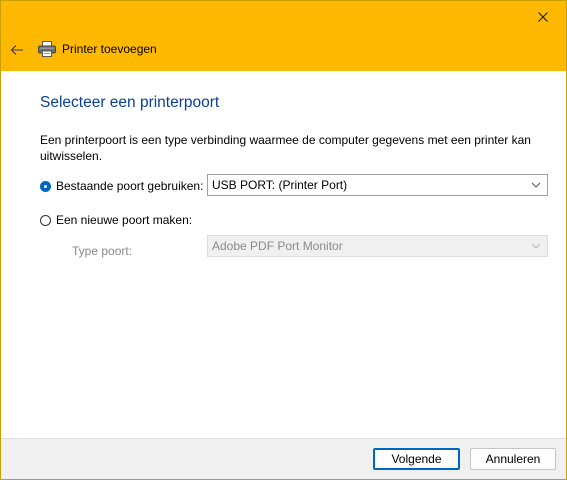 This screenshot has width=567, height=480. What do you see at coordinates (130, 186) in the screenshot?
I see `existing-port-label: Bestaande poort gebruiken:` at bounding box center [130, 186].